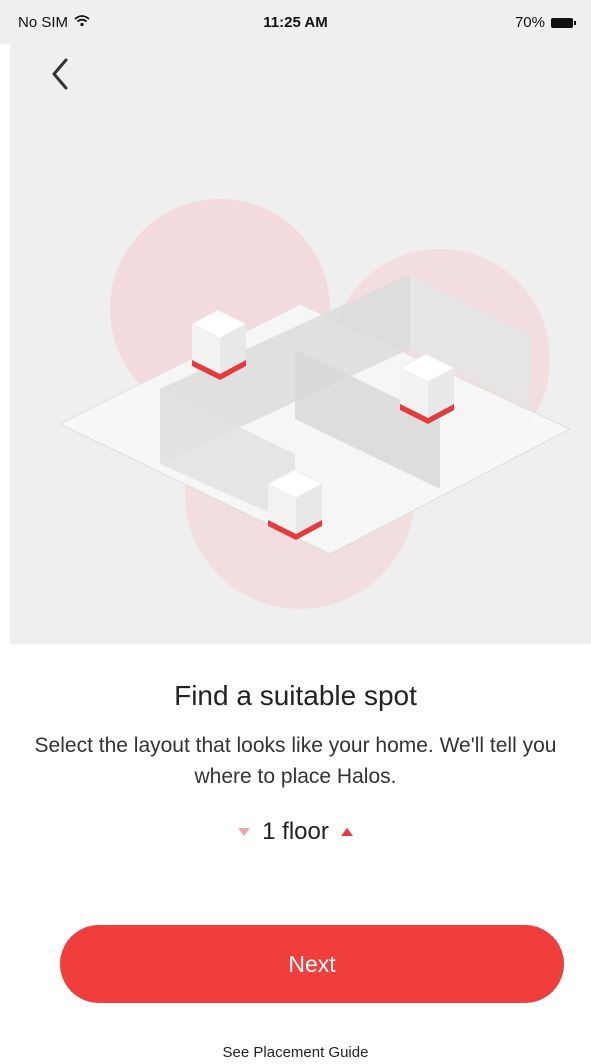  I want to click on floor-value: 1 floor, so click(295, 831).